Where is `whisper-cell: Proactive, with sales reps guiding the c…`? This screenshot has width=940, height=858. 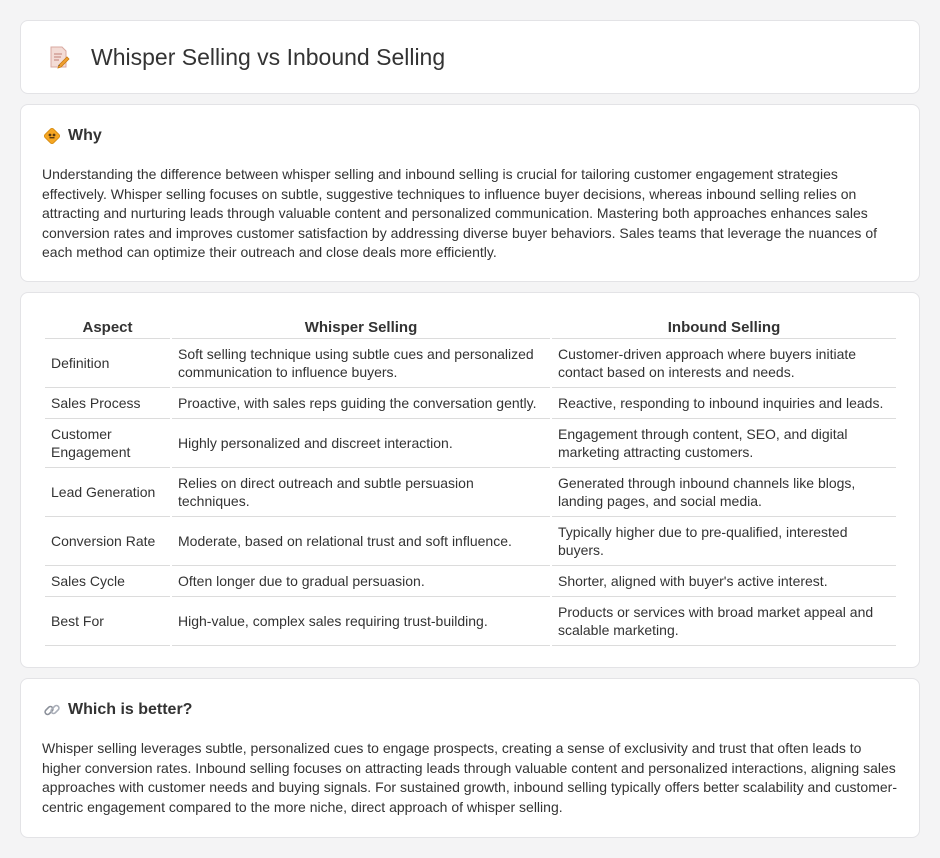 whisper-cell: Proactive, with sales reps guiding the c… is located at coordinates (361, 403).